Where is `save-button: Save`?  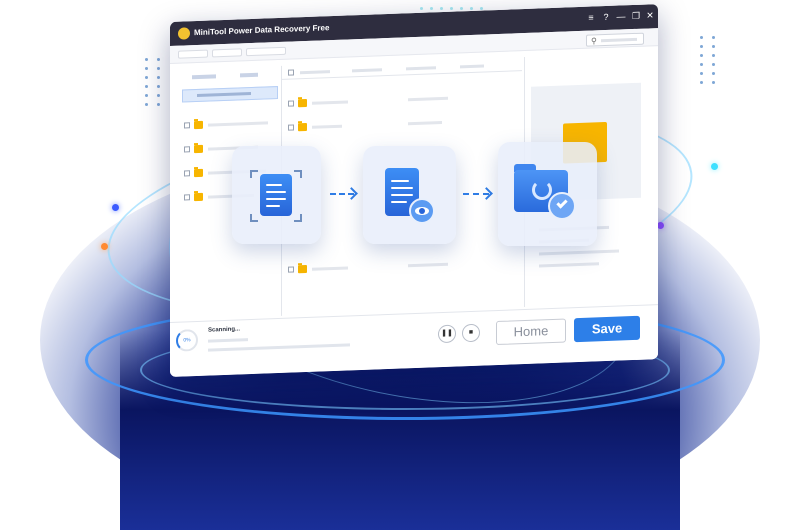
save-button: Save is located at coordinates (607, 329).